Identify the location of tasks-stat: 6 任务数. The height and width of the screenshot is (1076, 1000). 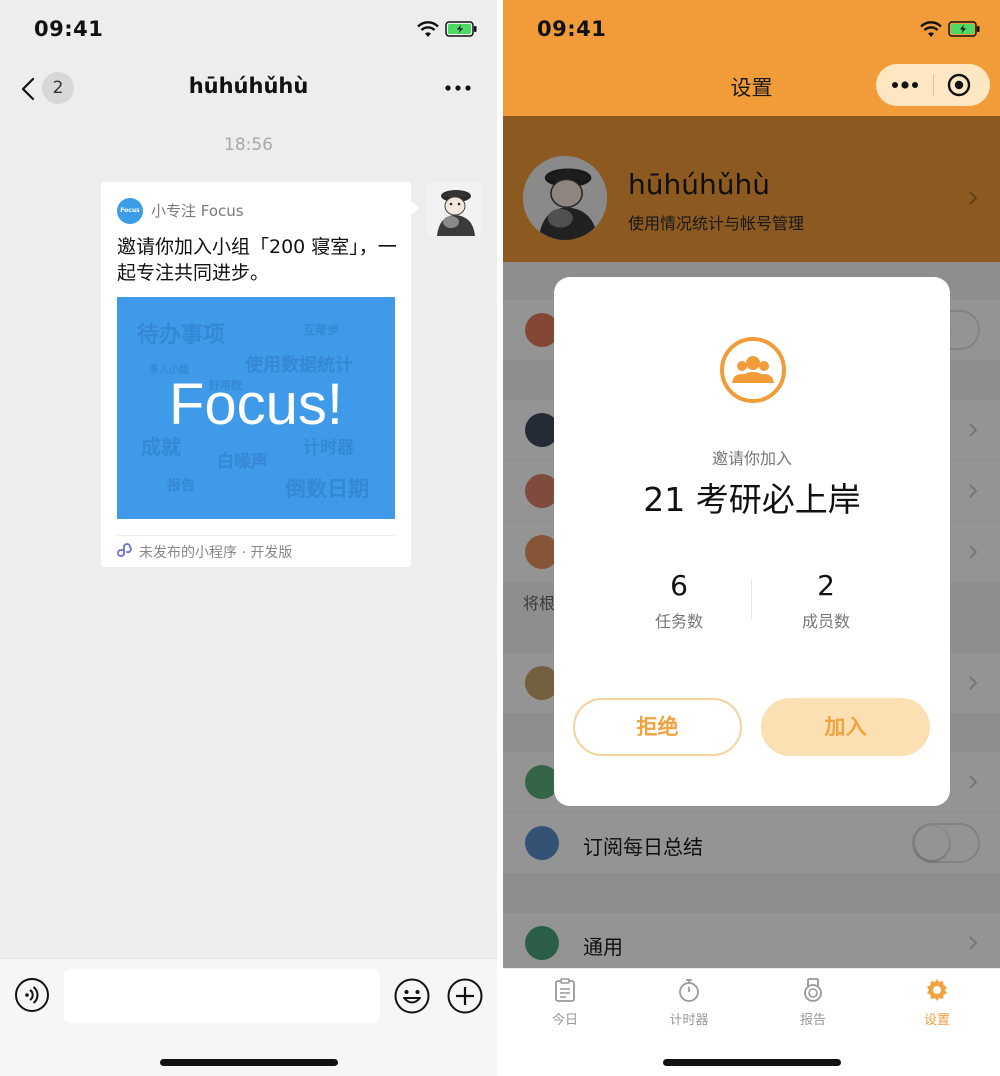
(679, 600).